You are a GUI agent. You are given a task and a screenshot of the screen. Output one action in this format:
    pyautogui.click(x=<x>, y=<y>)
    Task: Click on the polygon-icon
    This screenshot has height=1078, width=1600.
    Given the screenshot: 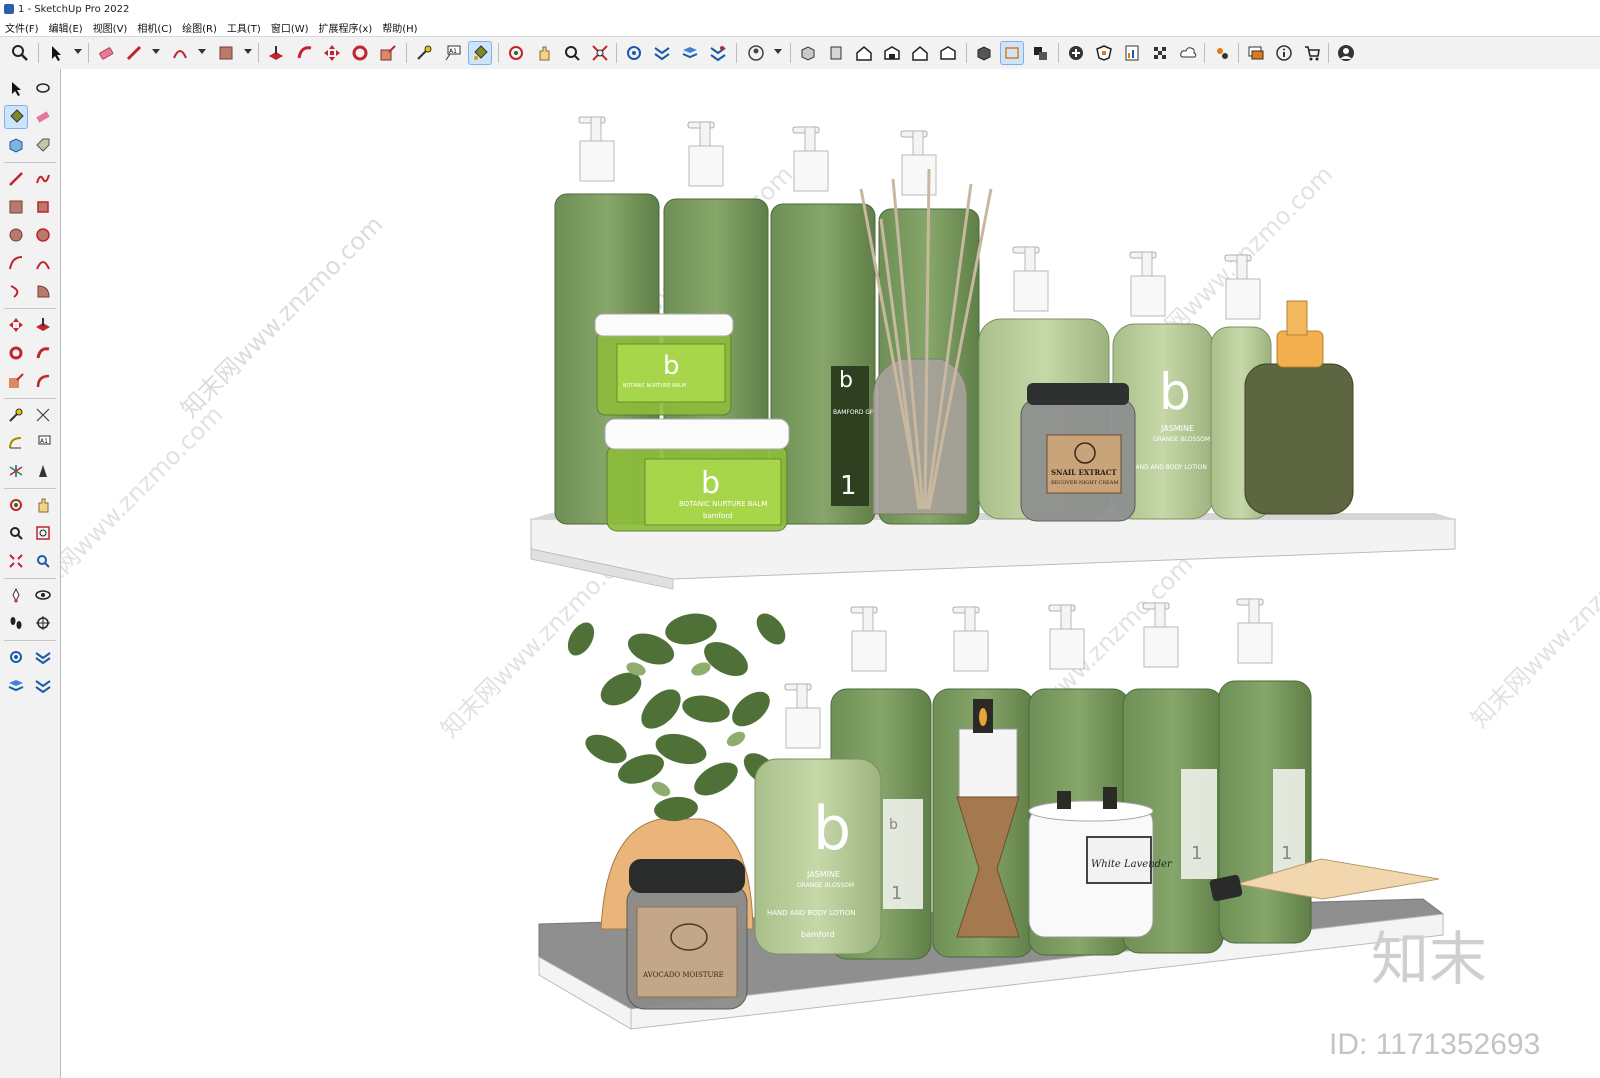 What is the action you would take?
    pyautogui.click(x=43, y=235)
    